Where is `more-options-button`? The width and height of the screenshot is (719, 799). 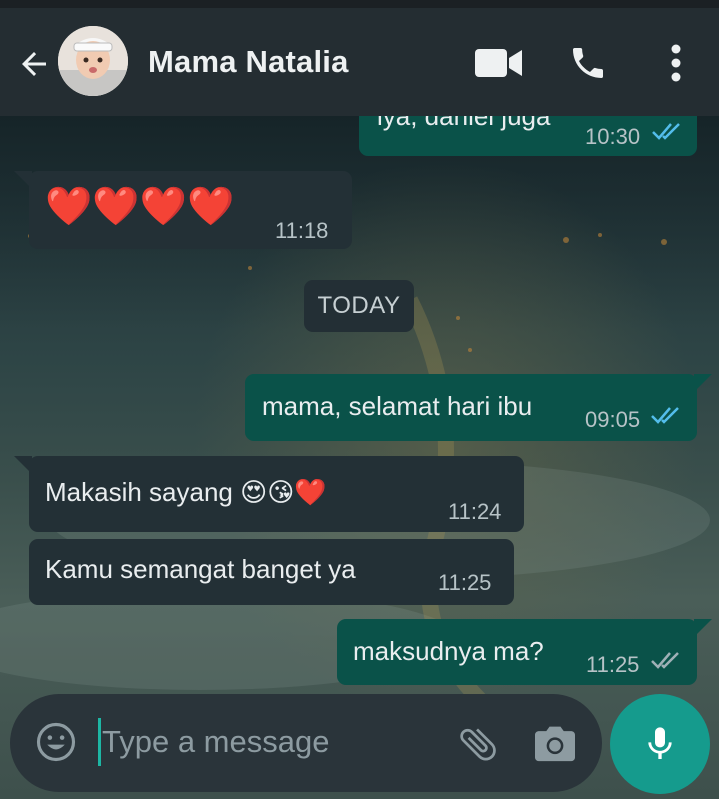 more-options-button is located at coordinates (676, 63).